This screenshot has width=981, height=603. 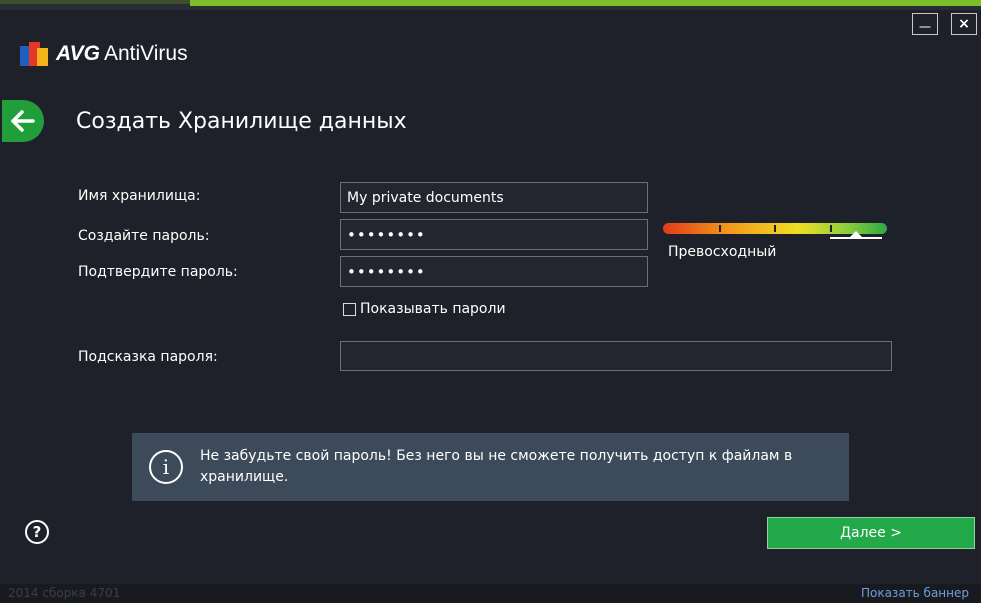 What do you see at coordinates (871, 533) in the screenshot?
I see `next-button: Далее >` at bounding box center [871, 533].